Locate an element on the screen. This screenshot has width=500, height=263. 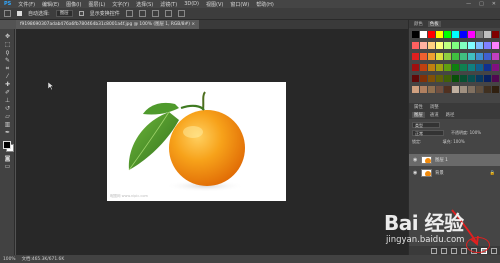
menu-ps-logo: PS is located at coordinates (7, 4).